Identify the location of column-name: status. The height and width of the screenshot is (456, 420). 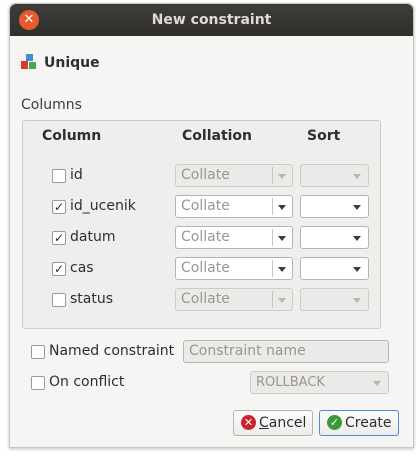
(92, 299).